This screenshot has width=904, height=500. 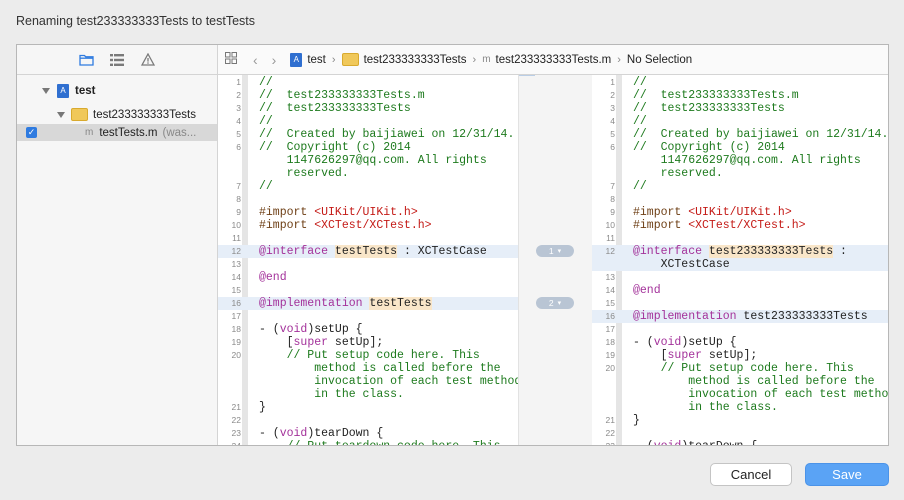 I want to click on code-token: :, so click(x=840, y=251).